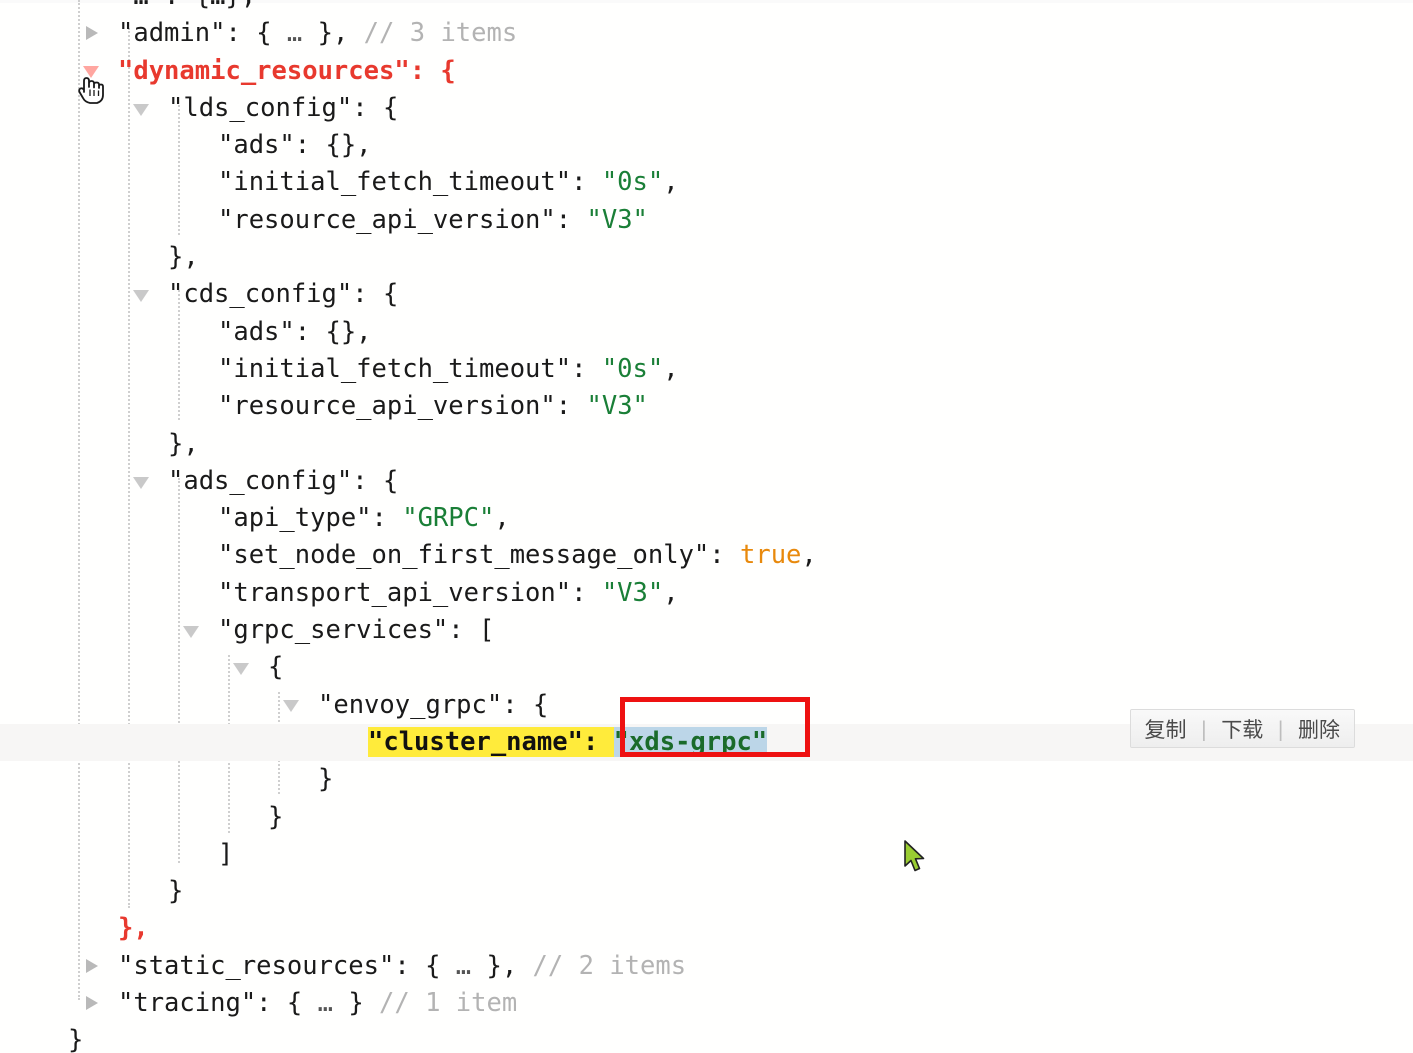 The width and height of the screenshot is (1413, 1053). I want to click on row-action-group: 复制 | 下载 | 删除, so click(1242, 728).